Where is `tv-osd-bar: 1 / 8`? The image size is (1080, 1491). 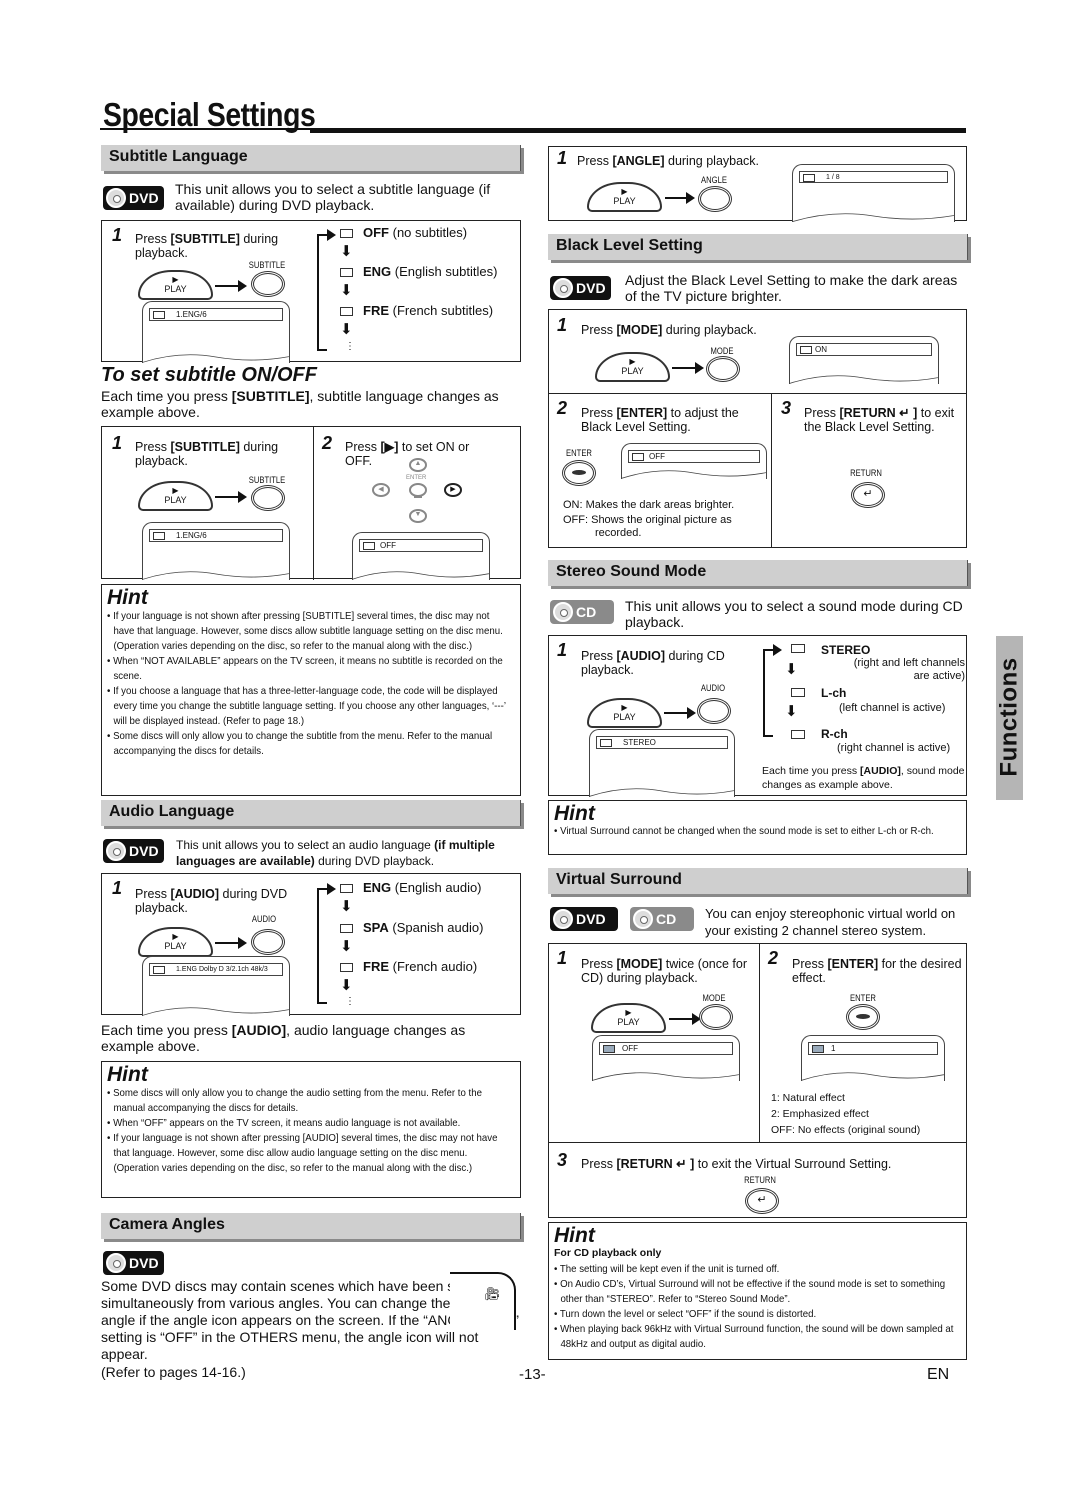 tv-osd-bar: 1 / 8 is located at coordinates (873, 177).